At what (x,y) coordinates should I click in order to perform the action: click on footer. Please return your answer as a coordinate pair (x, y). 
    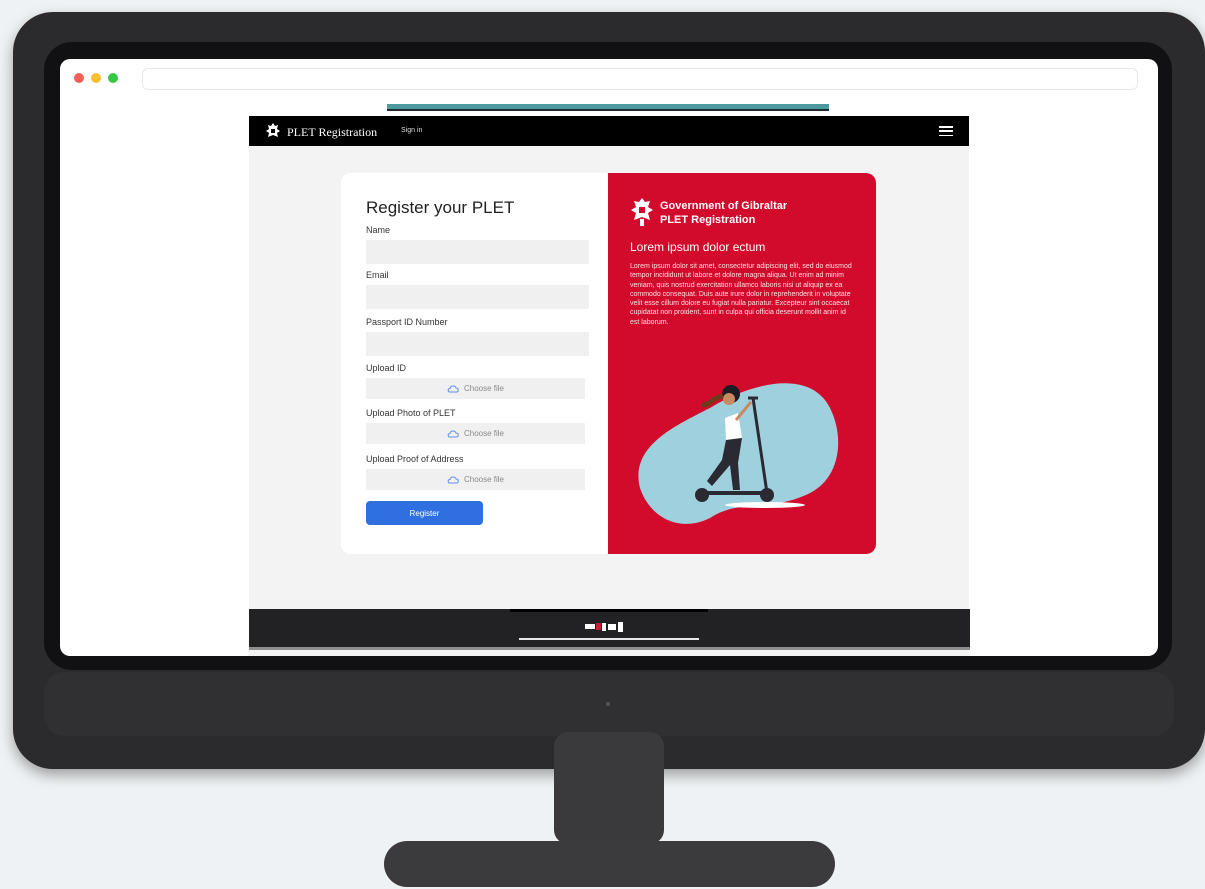
    Looking at the image, I should click on (609, 628).